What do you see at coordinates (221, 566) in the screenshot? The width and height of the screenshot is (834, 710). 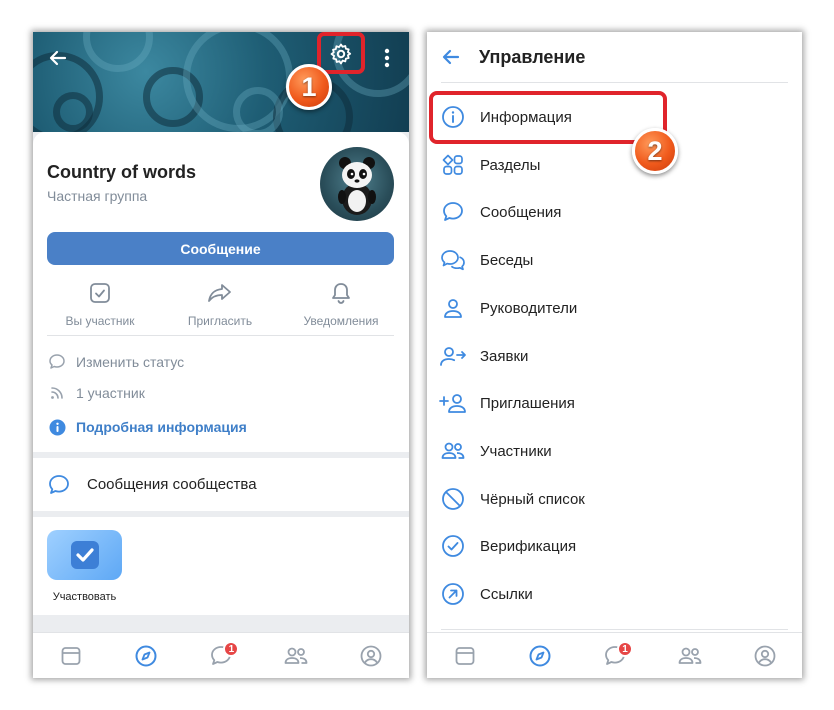 I see `participate-card: Участвовать` at bounding box center [221, 566].